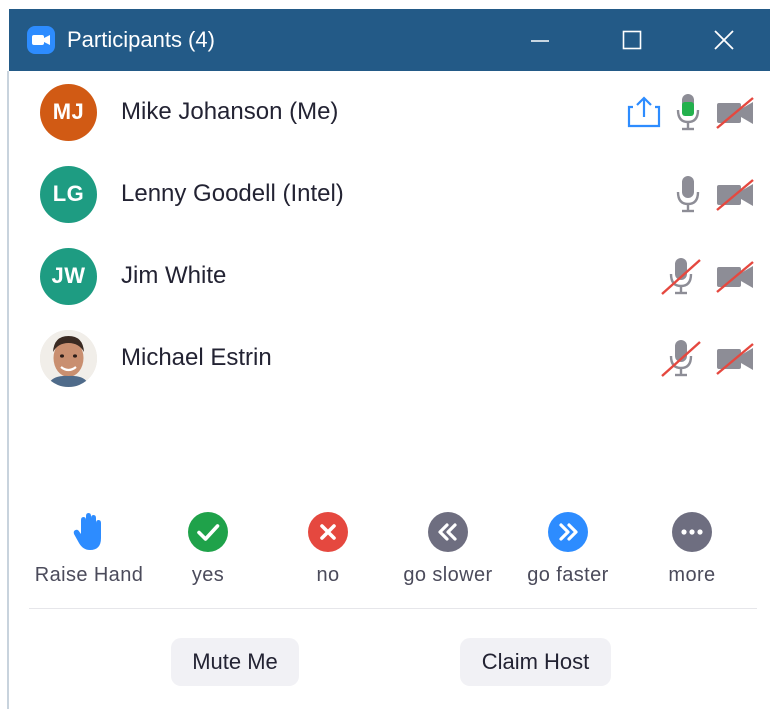 The image size is (770, 709). I want to click on participant-row: MJ Mike Johanson (Me), so click(389, 112).